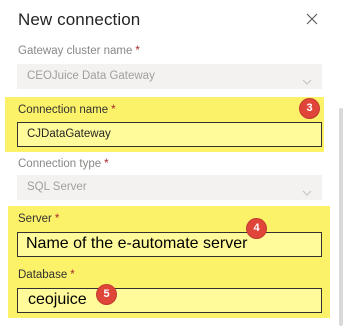  What do you see at coordinates (341, 217) in the screenshot?
I see `scrollbar` at bounding box center [341, 217].